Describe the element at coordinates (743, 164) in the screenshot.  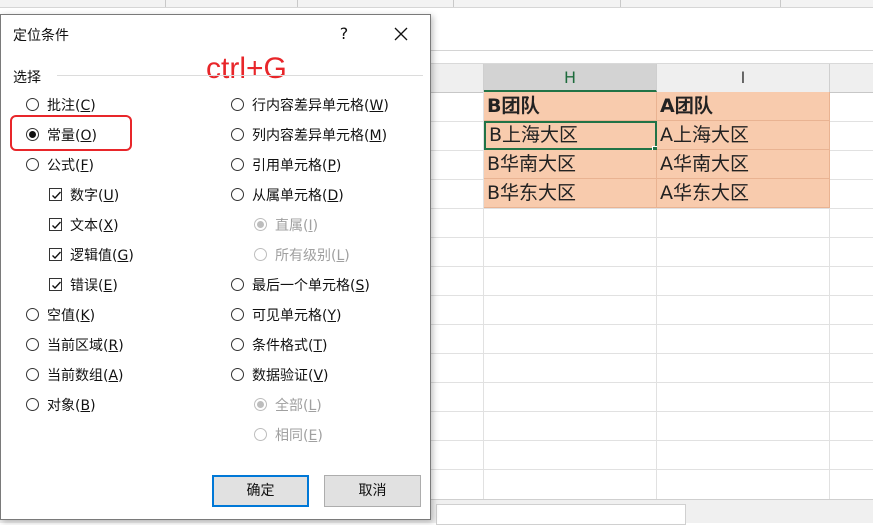
I see `cell-i-row2: A华南大区` at that location.